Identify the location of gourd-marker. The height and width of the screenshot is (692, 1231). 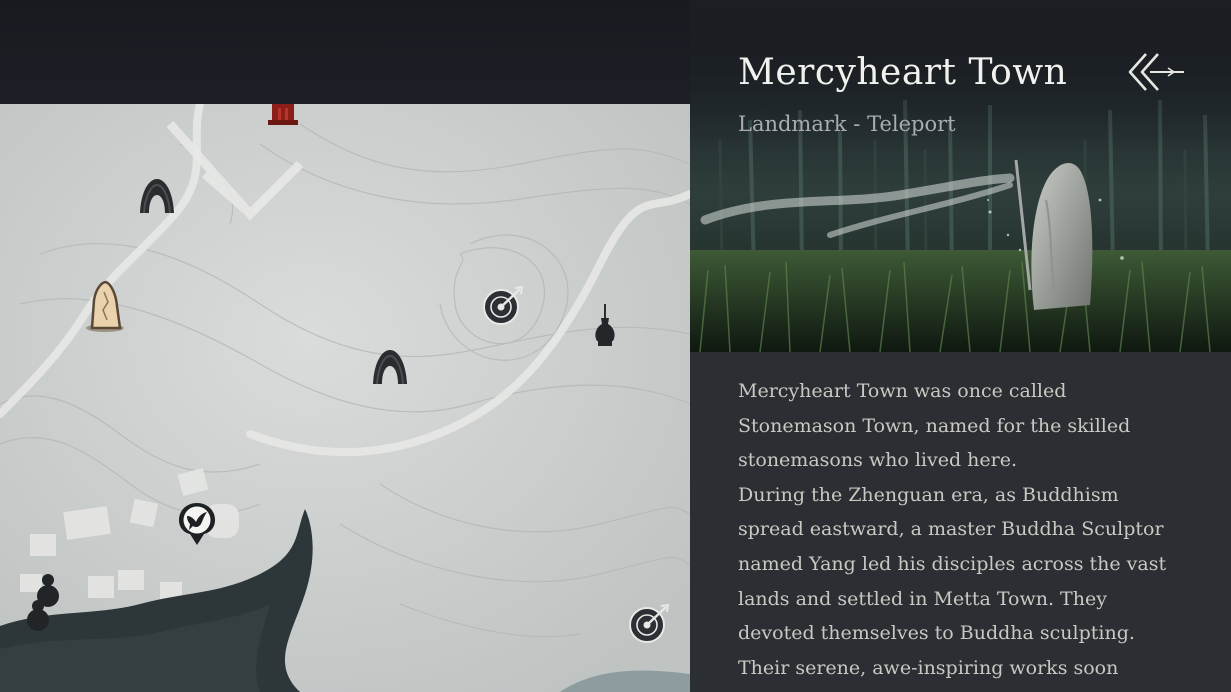
(44, 602).